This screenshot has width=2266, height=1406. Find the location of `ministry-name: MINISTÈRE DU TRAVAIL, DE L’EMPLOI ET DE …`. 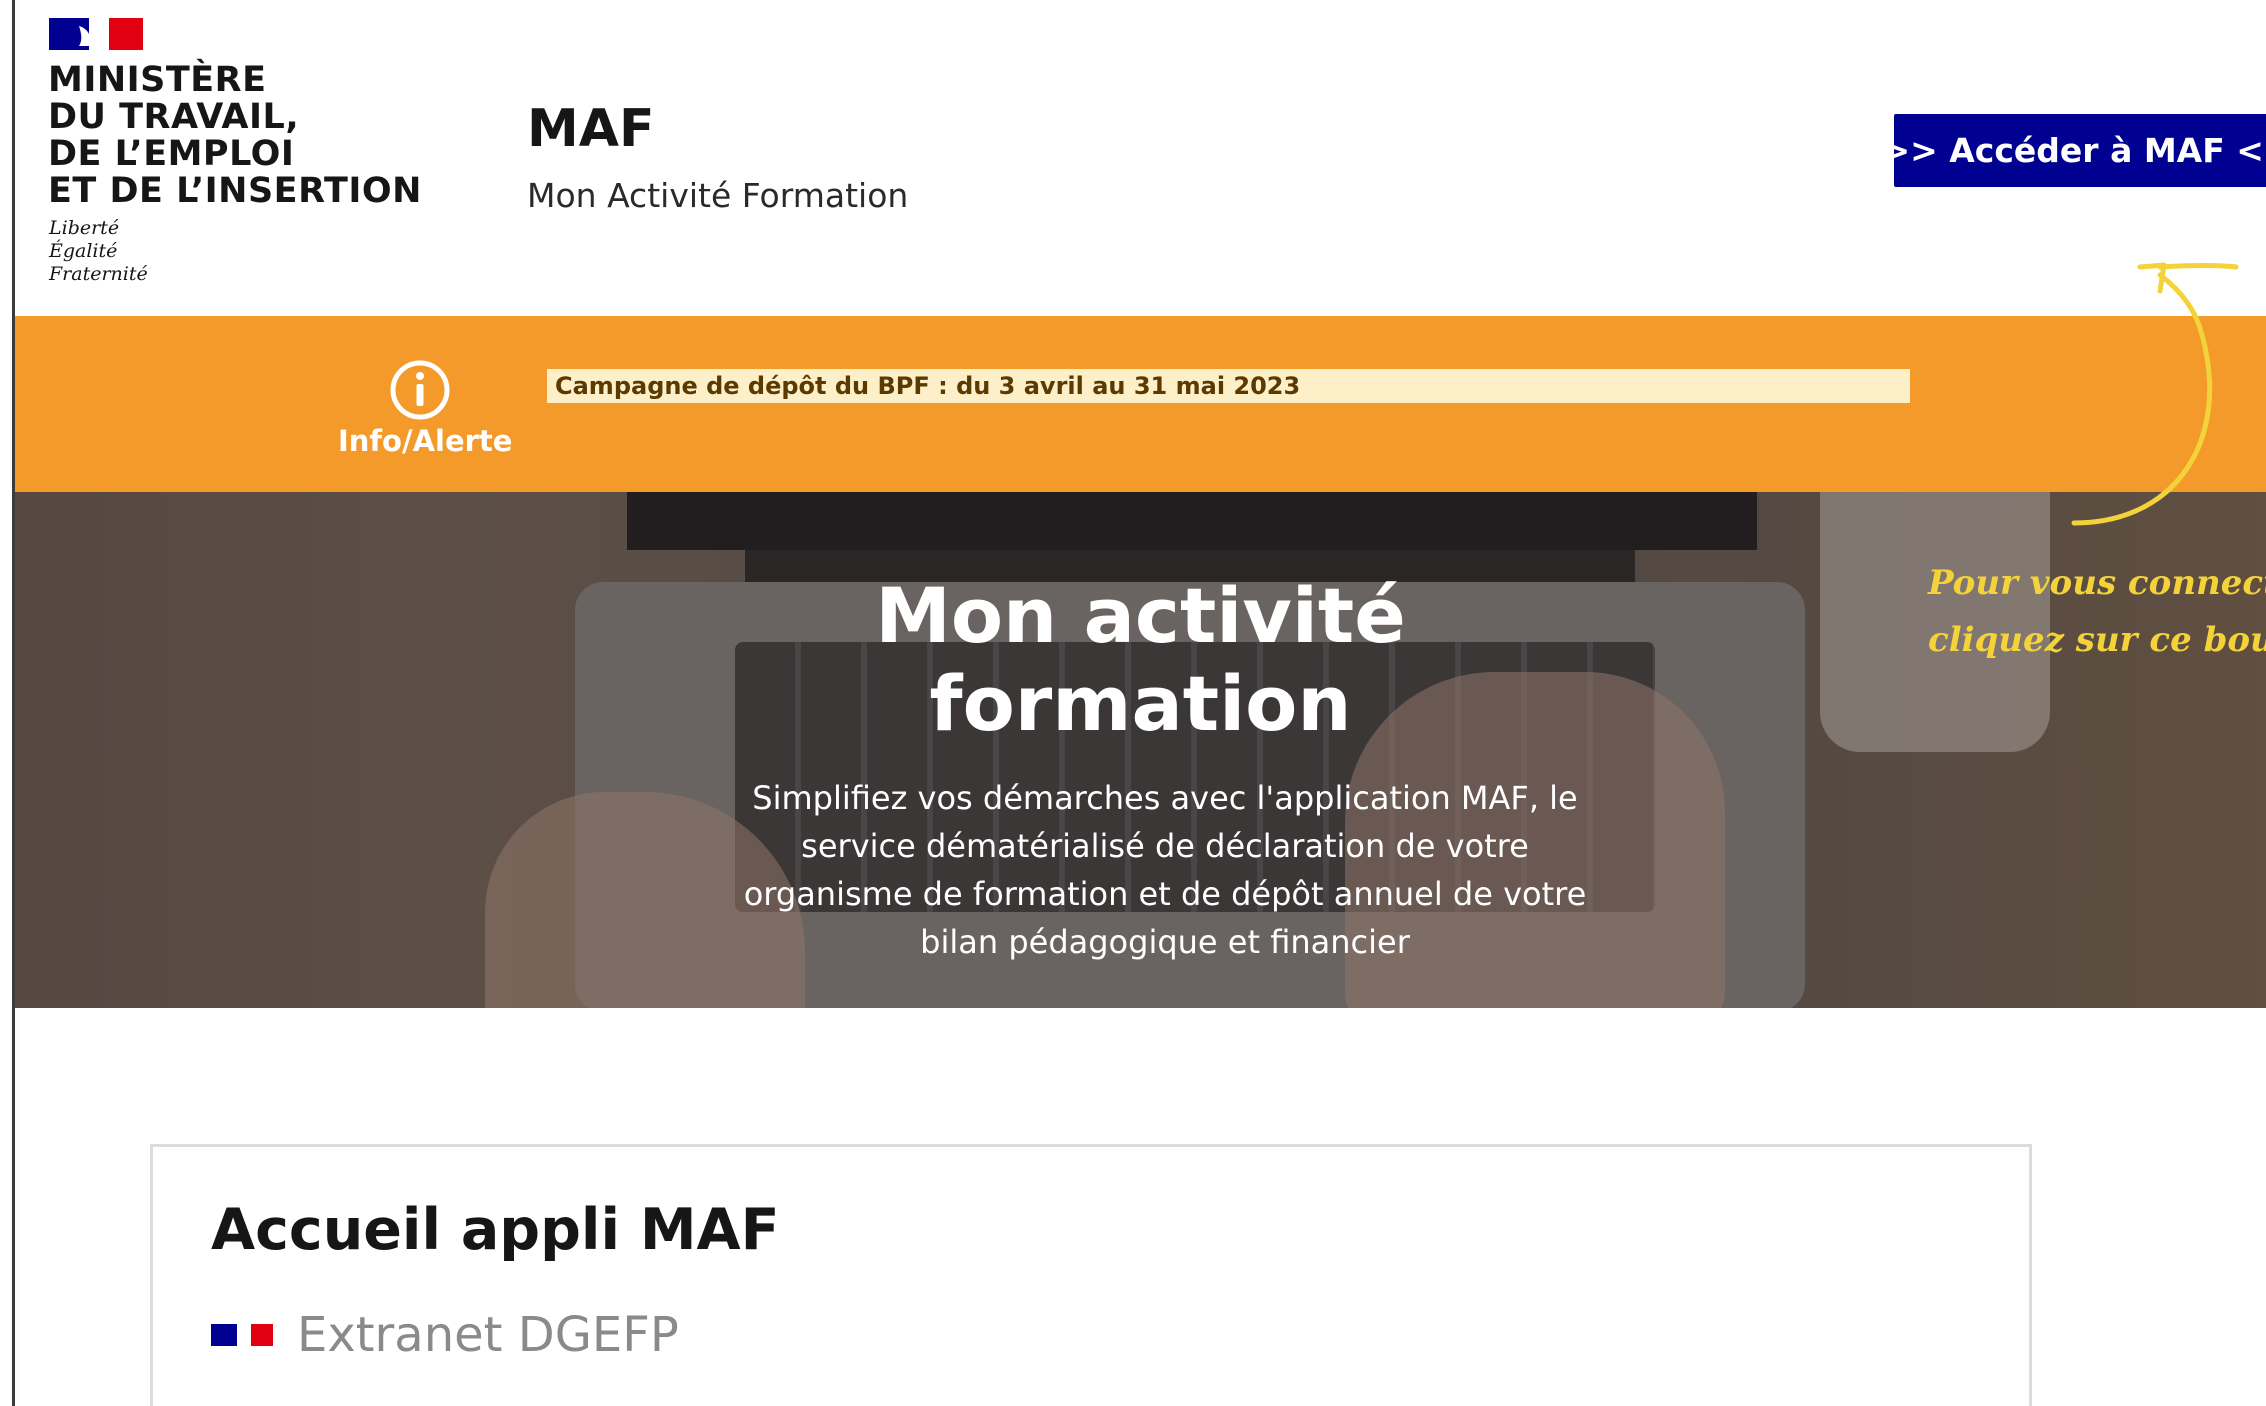

ministry-name: MINISTÈRE DU TRAVAIL, DE L’EMPLOI ET DE … is located at coordinates (235, 136).